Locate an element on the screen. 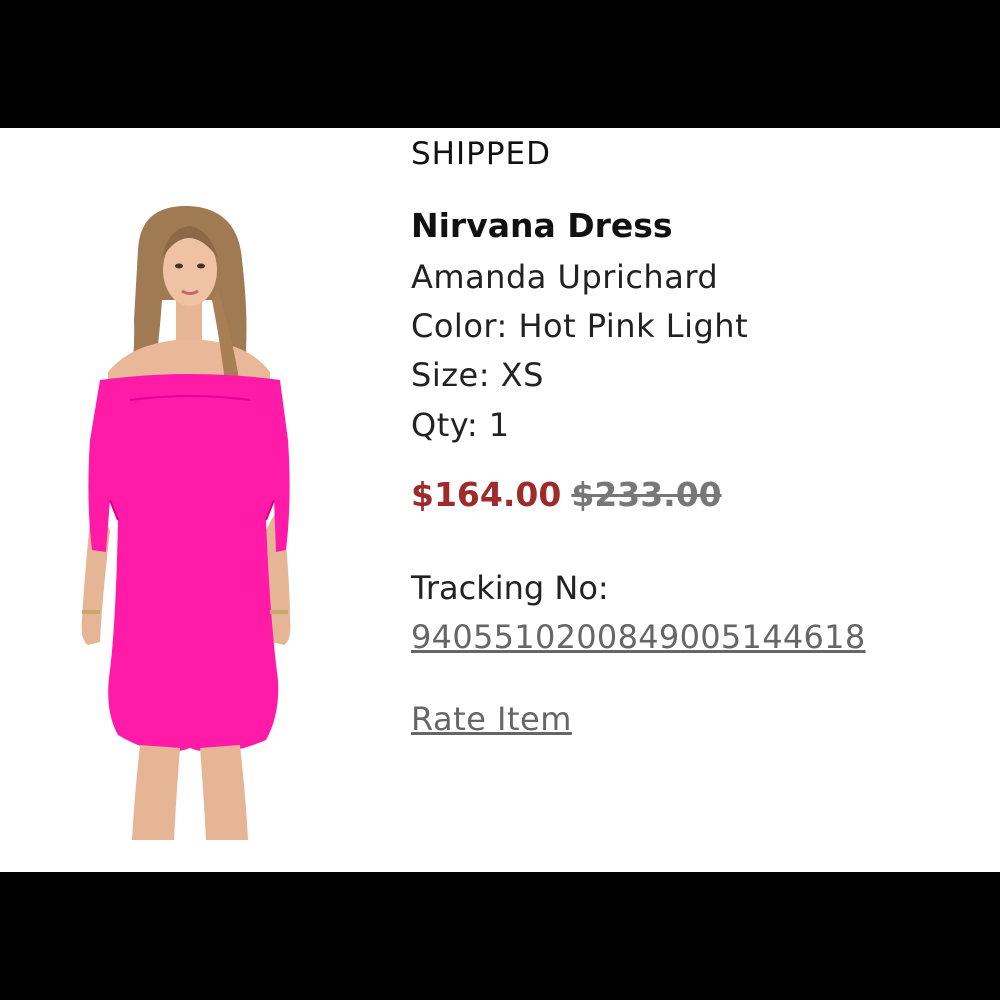 The width and height of the screenshot is (1000, 1000). color-line: Color: Hot Pink Light is located at coordinates (580, 326).